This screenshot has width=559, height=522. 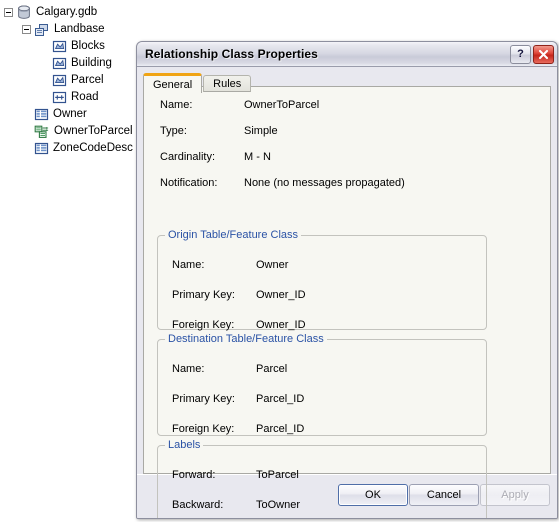 What do you see at coordinates (282, 105) in the screenshot?
I see `field-value: OwnerToParcel` at bounding box center [282, 105].